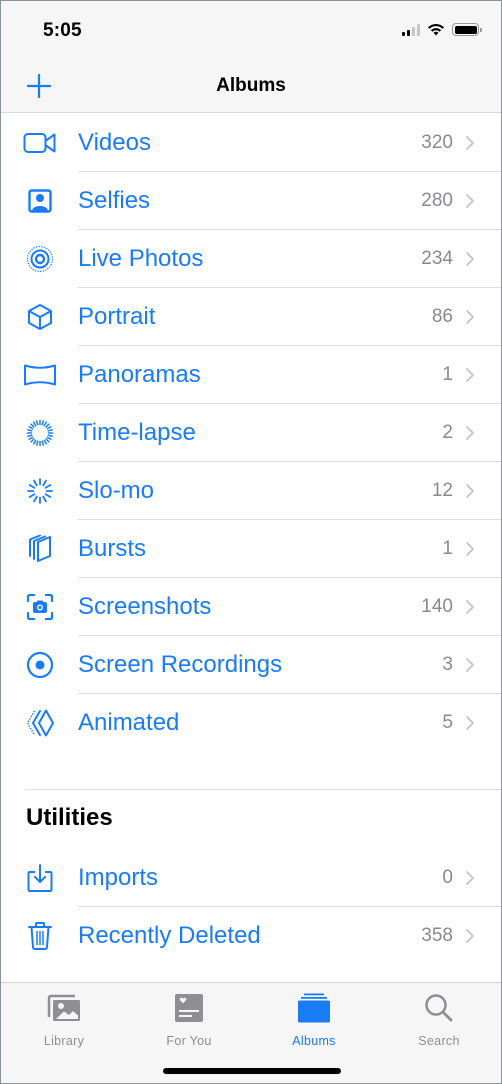 This screenshot has height=1084, width=502. What do you see at coordinates (40, 878) in the screenshot?
I see `import-tray-icon` at bounding box center [40, 878].